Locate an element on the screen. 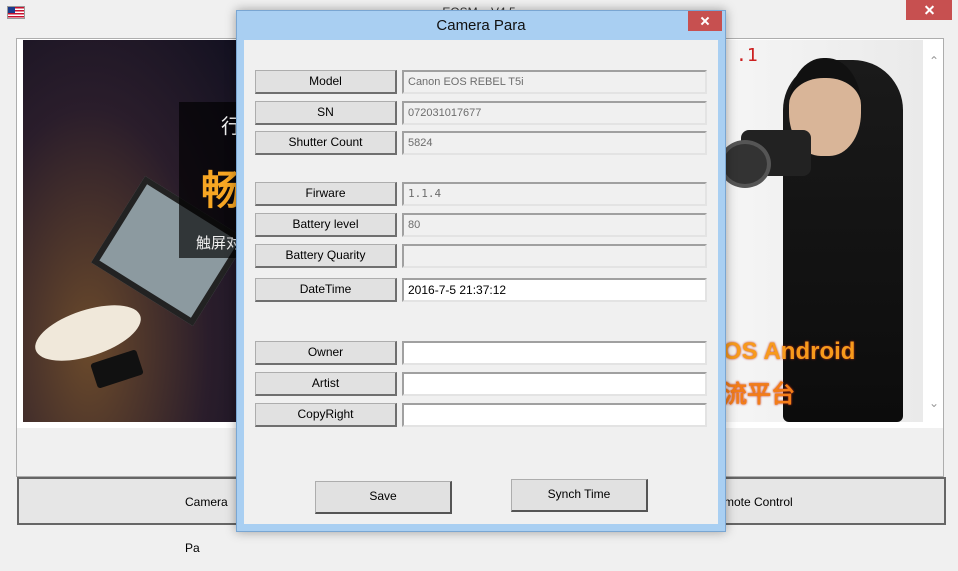  scroll-down-icon: ⌄ is located at coordinates (934, 403).